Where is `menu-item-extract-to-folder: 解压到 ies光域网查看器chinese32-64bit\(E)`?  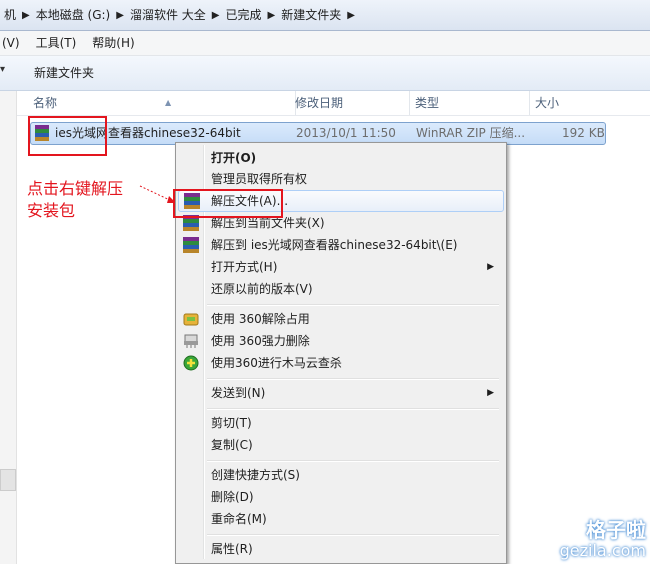
menu-item-extract-to-folder: 解压到 ies光域网查看器chinese32-64bit\(E) is located at coordinates (340, 245).